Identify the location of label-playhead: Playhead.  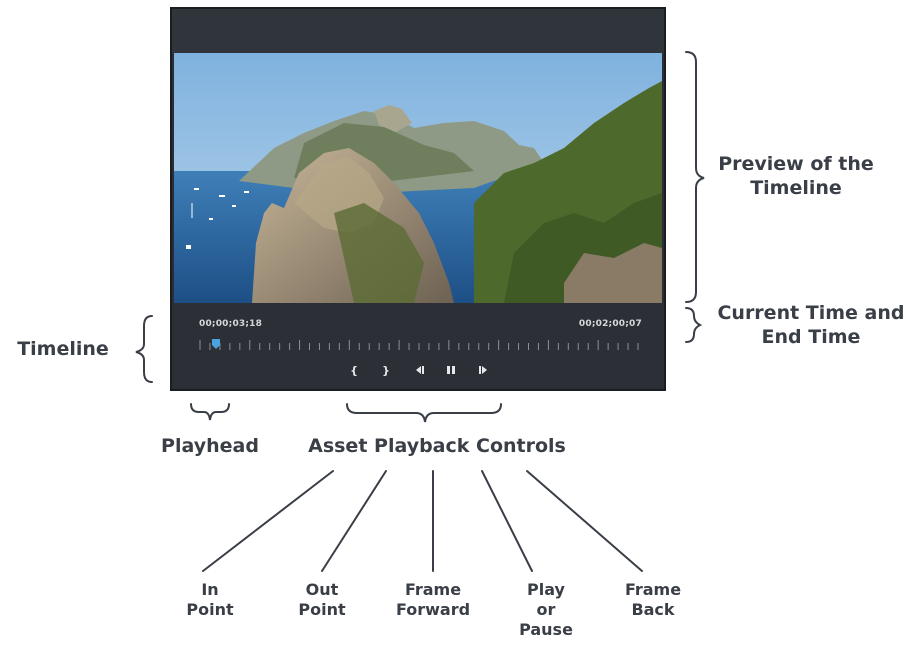
(210, 446).